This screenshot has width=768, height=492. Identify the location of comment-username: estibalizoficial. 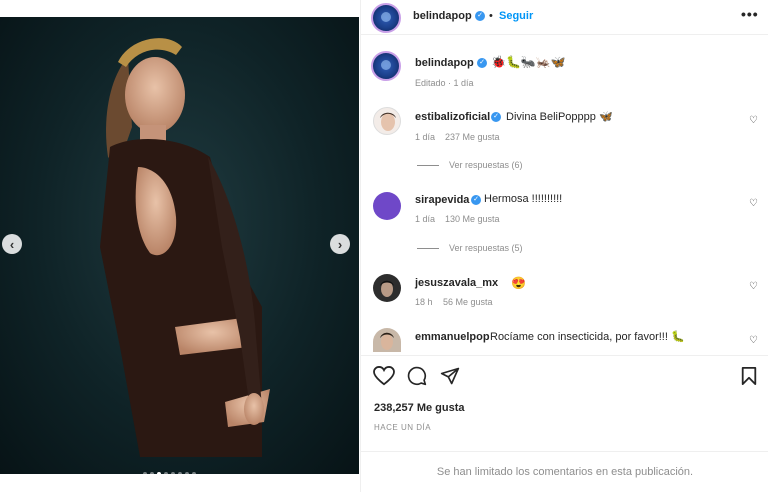
(452, 117).